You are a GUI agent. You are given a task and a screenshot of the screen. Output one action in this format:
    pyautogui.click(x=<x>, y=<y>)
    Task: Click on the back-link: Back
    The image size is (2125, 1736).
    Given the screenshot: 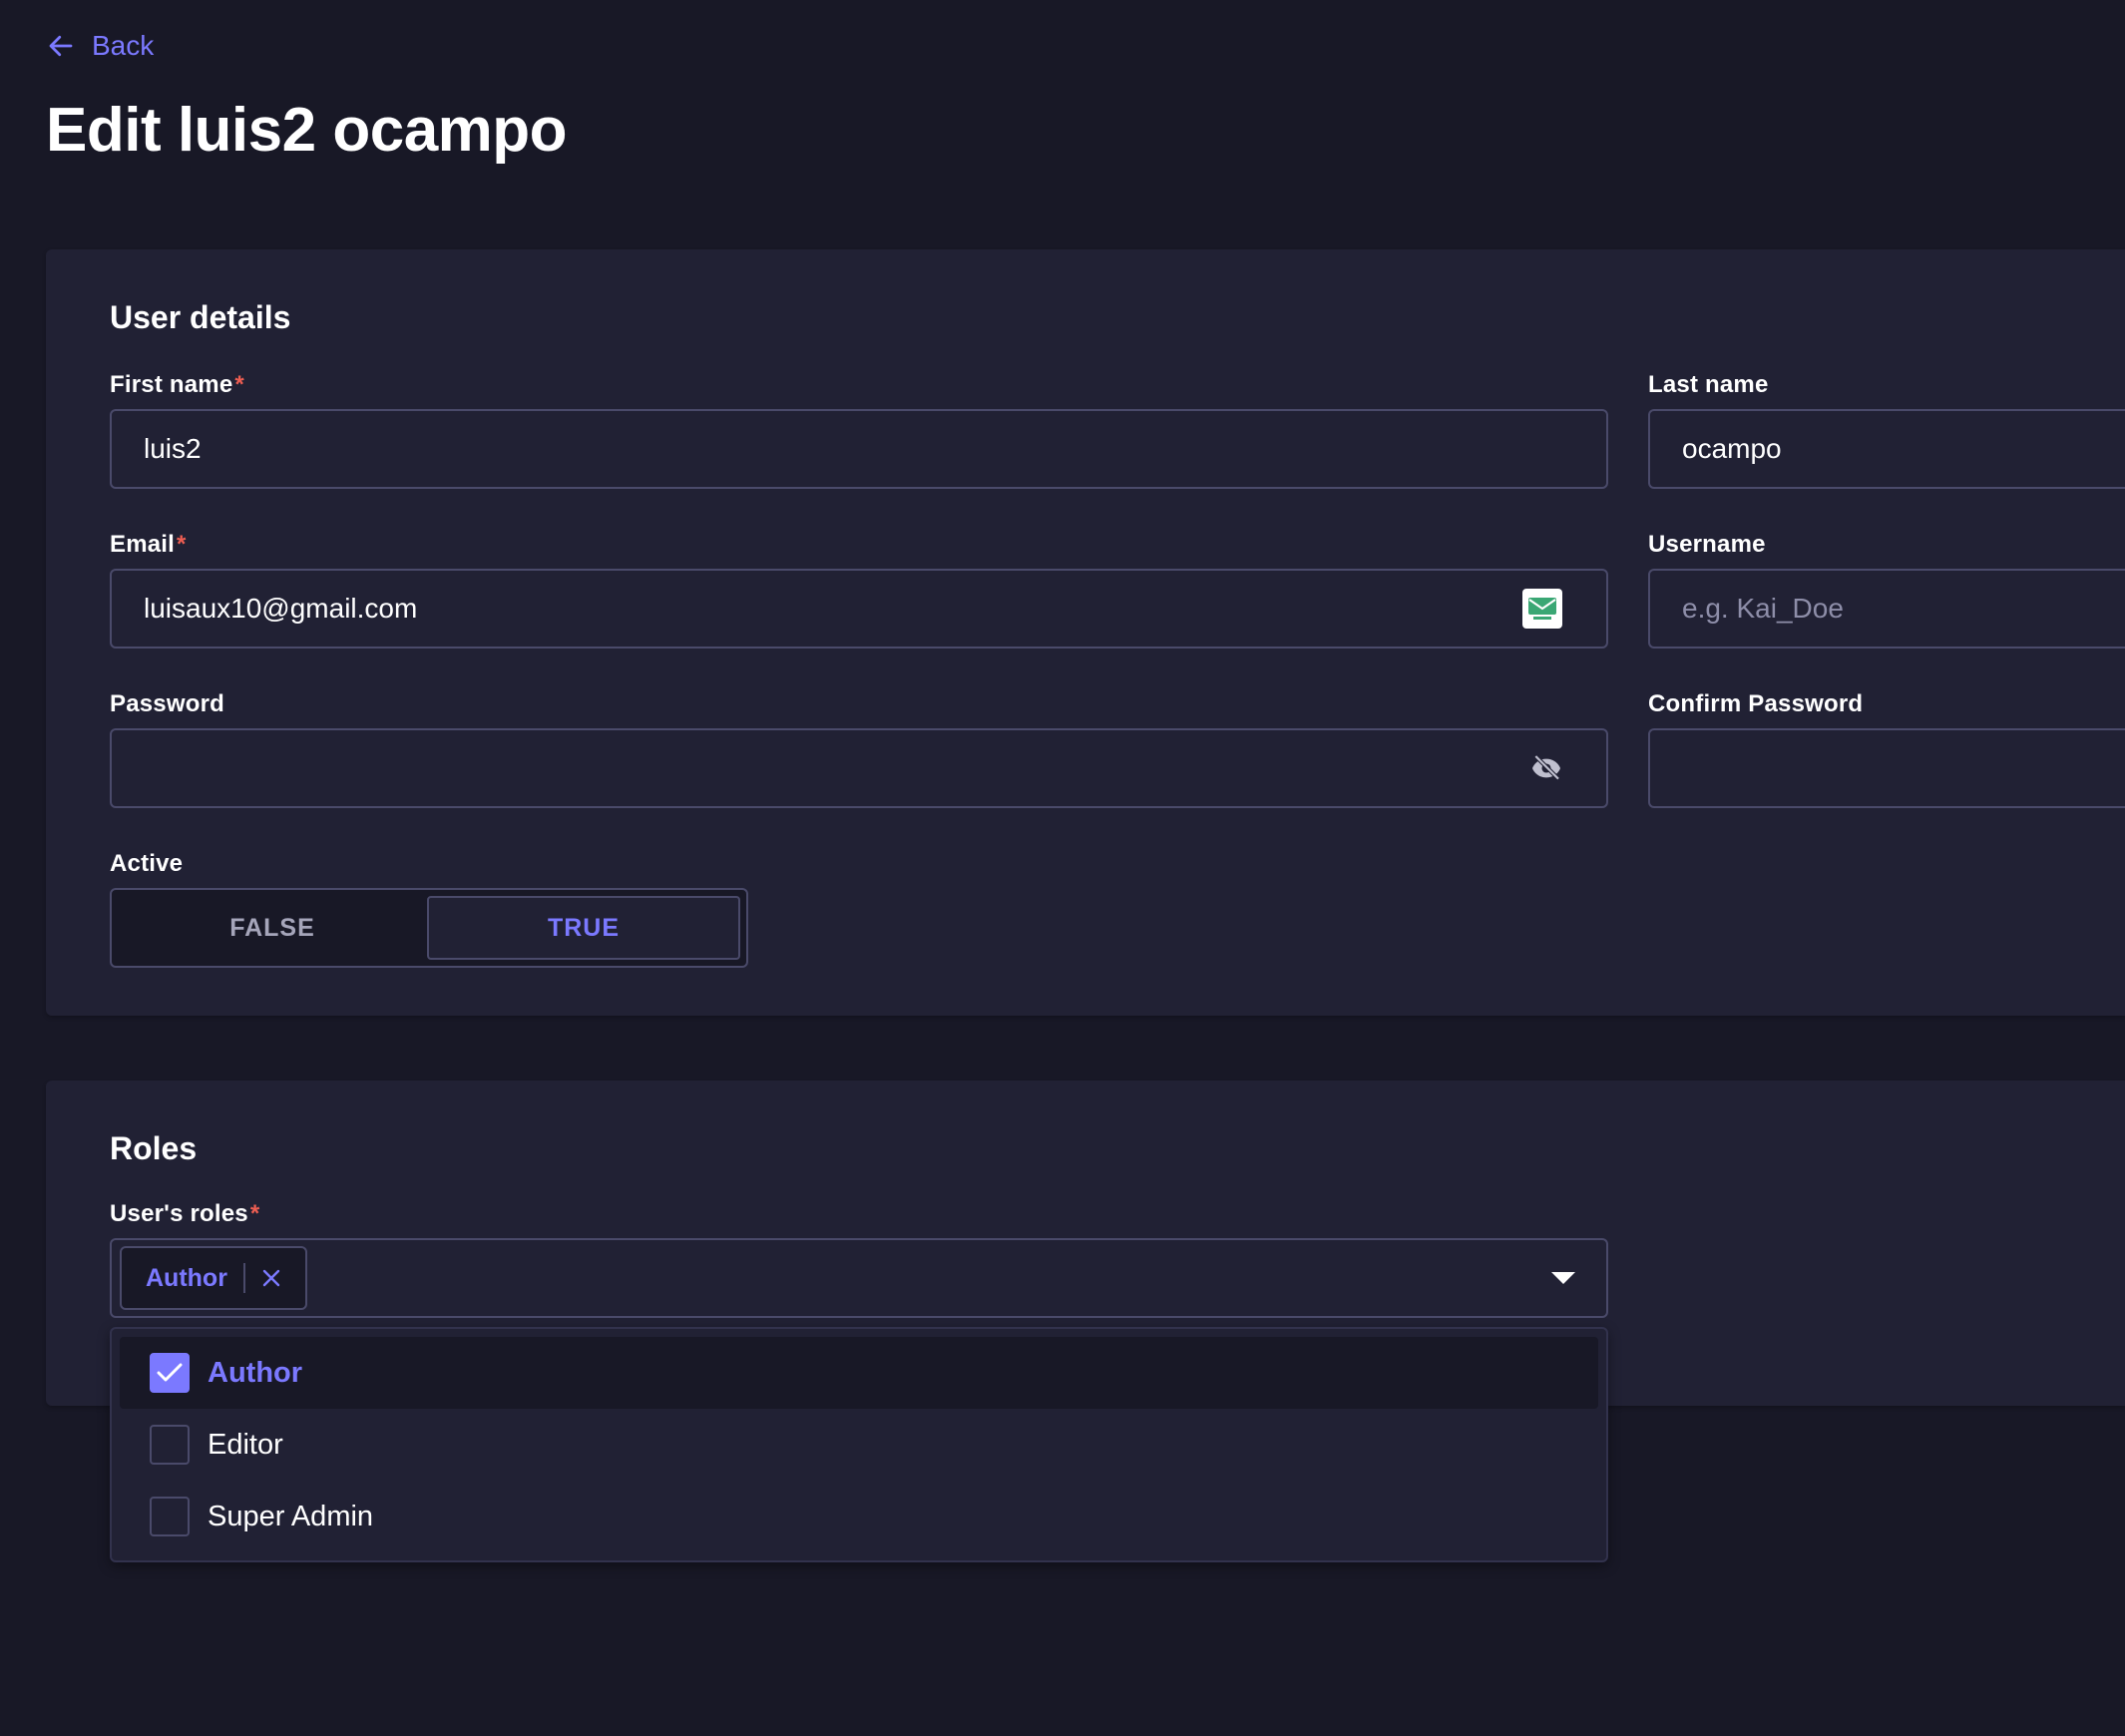 What is the action you would take?
    pyautogui.click(x=100, y=46)
    